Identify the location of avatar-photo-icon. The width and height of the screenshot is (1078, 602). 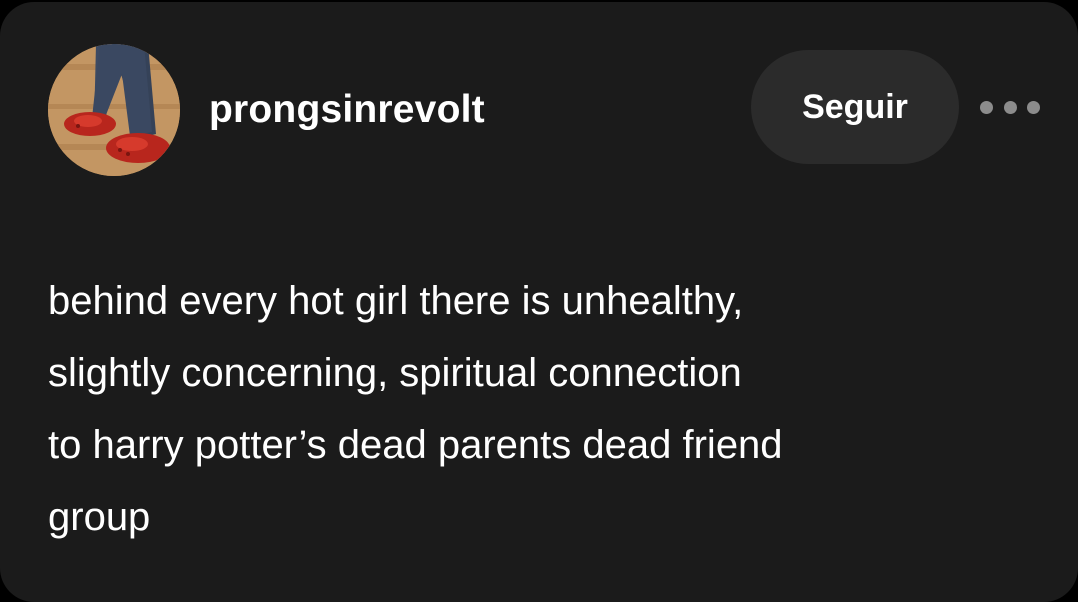
(114, 110).